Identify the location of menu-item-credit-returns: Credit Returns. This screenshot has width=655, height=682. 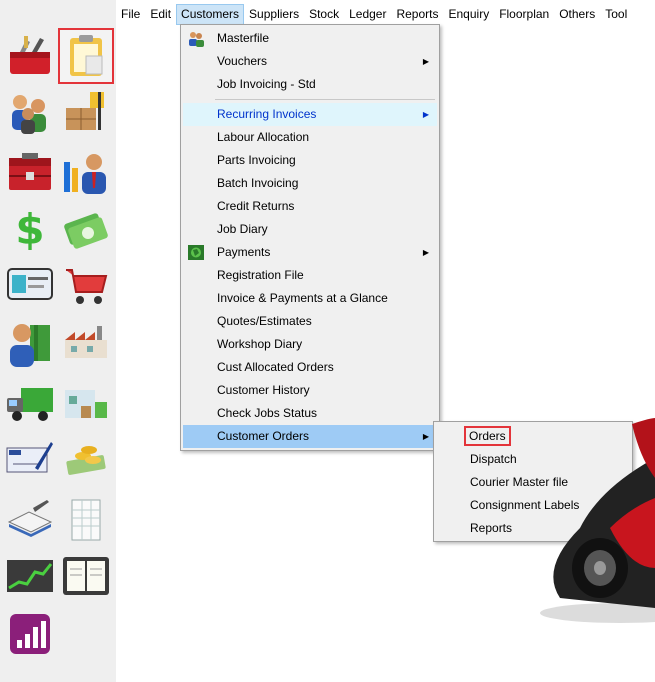
(310, 206).